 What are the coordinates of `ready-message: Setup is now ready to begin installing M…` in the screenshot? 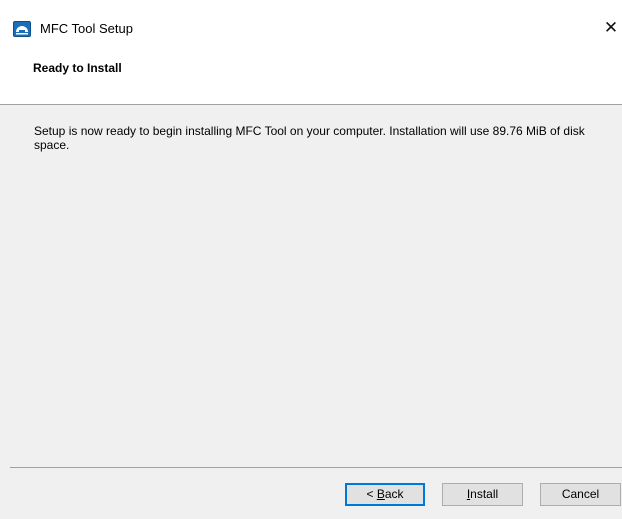 It's located at (309, 138).